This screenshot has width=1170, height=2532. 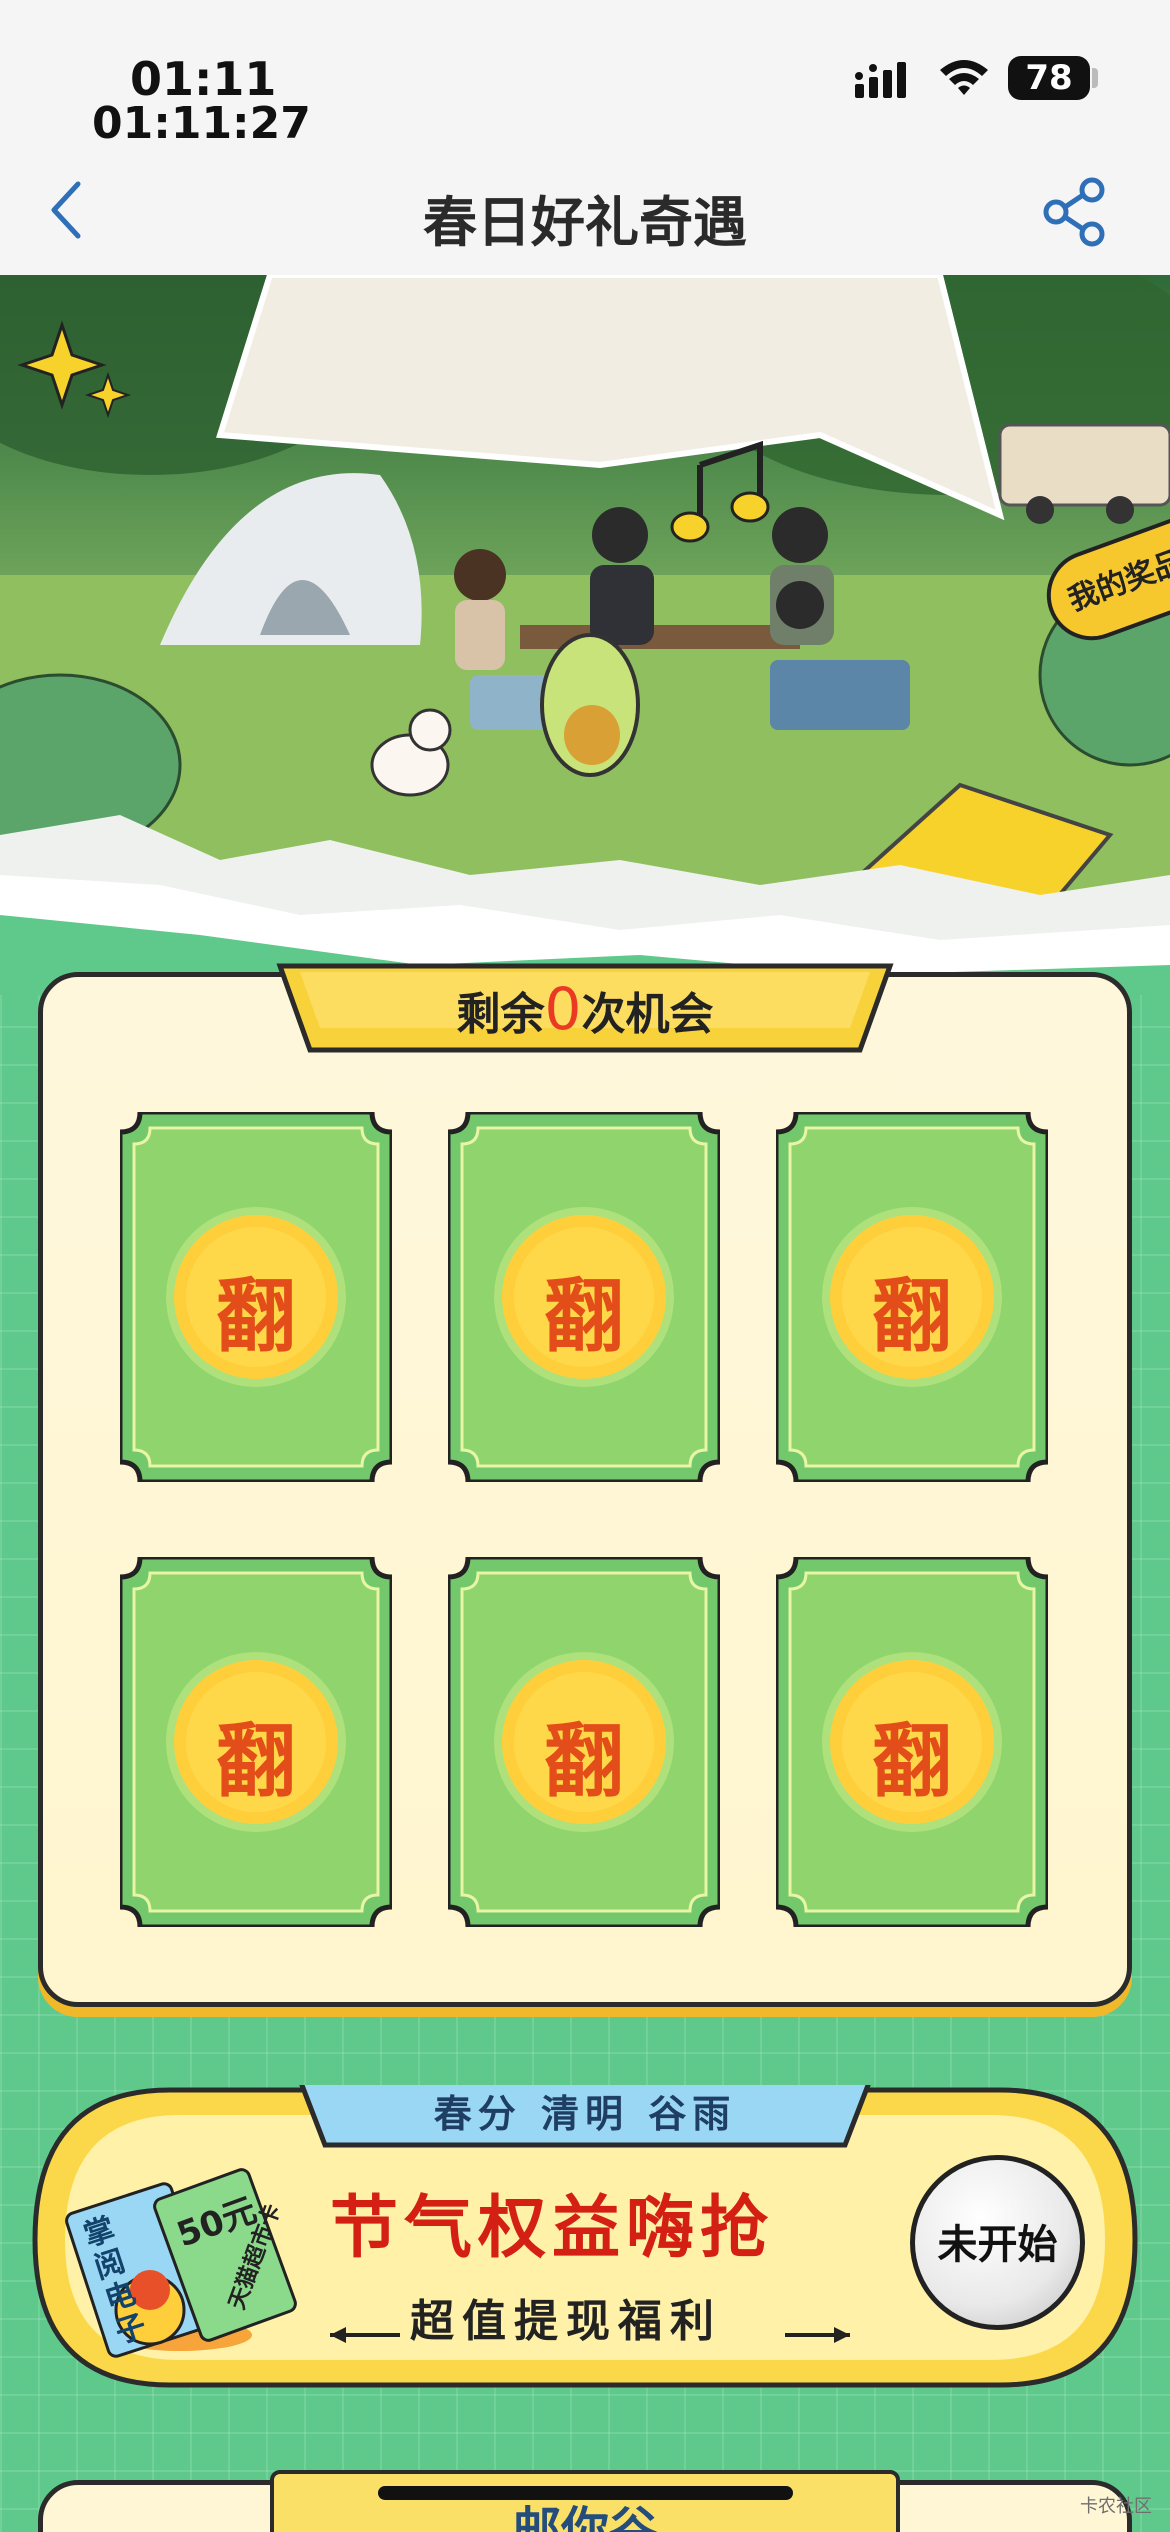 I want to click on not-started-label: 未开始, so click(x=997, y=2245).